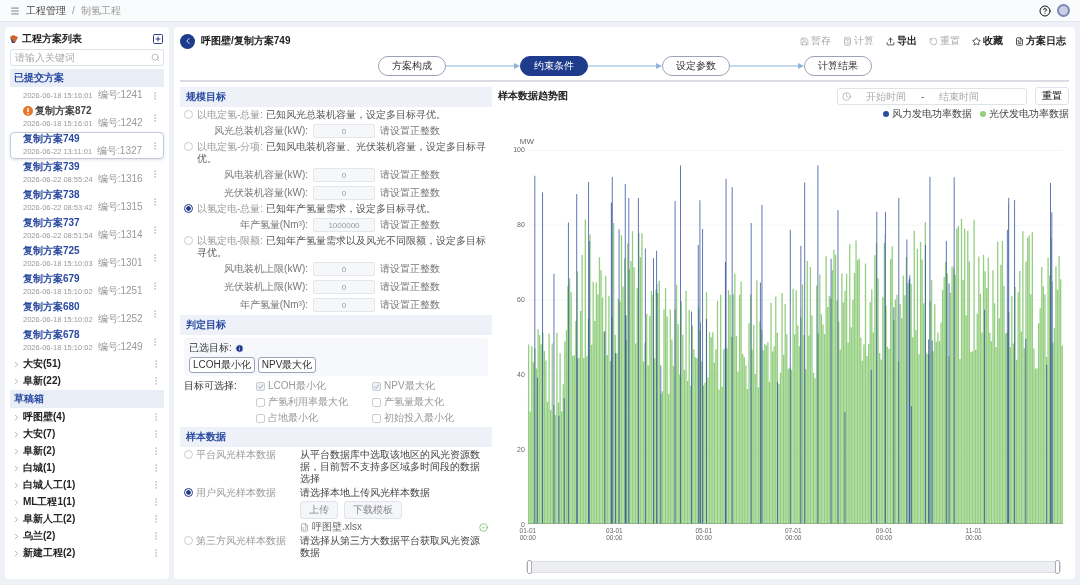 This screenshot has height=585, width=1080. What do you see at coordinates (40, 434) in the screenshot?
I see `folder-label: 大安(7)` at bounding box center [40, 434].